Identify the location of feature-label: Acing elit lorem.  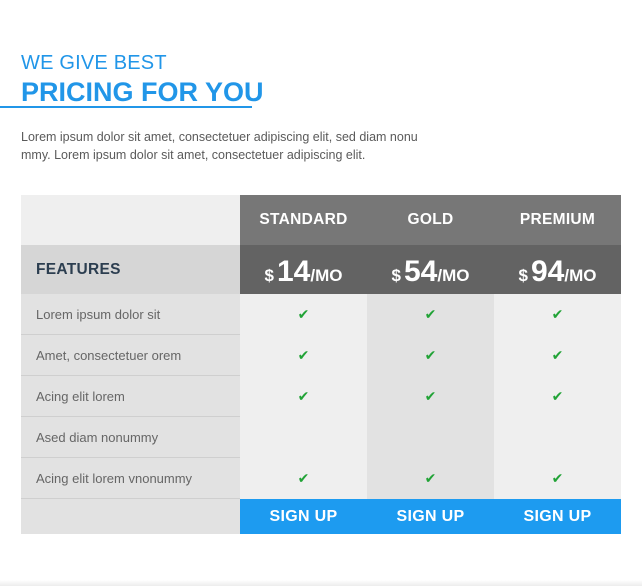
(130, 396).